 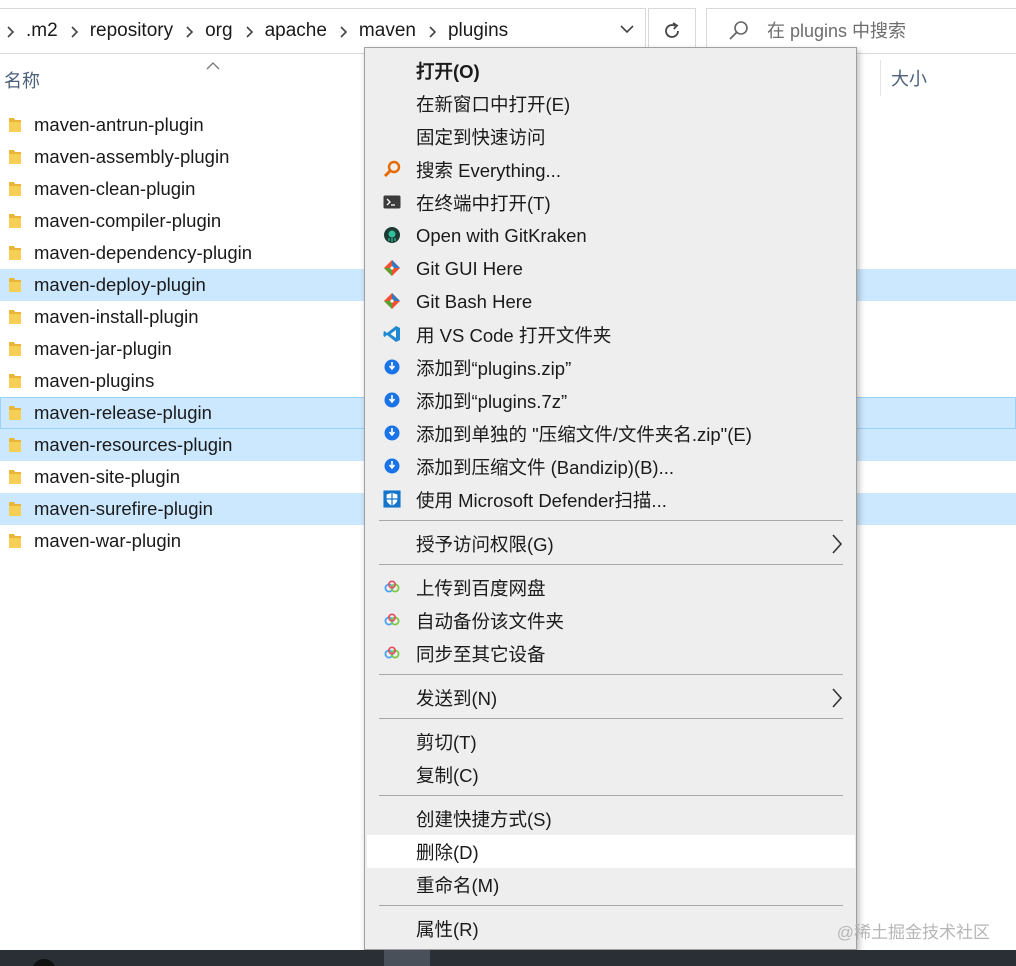 I want to click on file-name: maven-install-plugin, so click(x=116, y=316).